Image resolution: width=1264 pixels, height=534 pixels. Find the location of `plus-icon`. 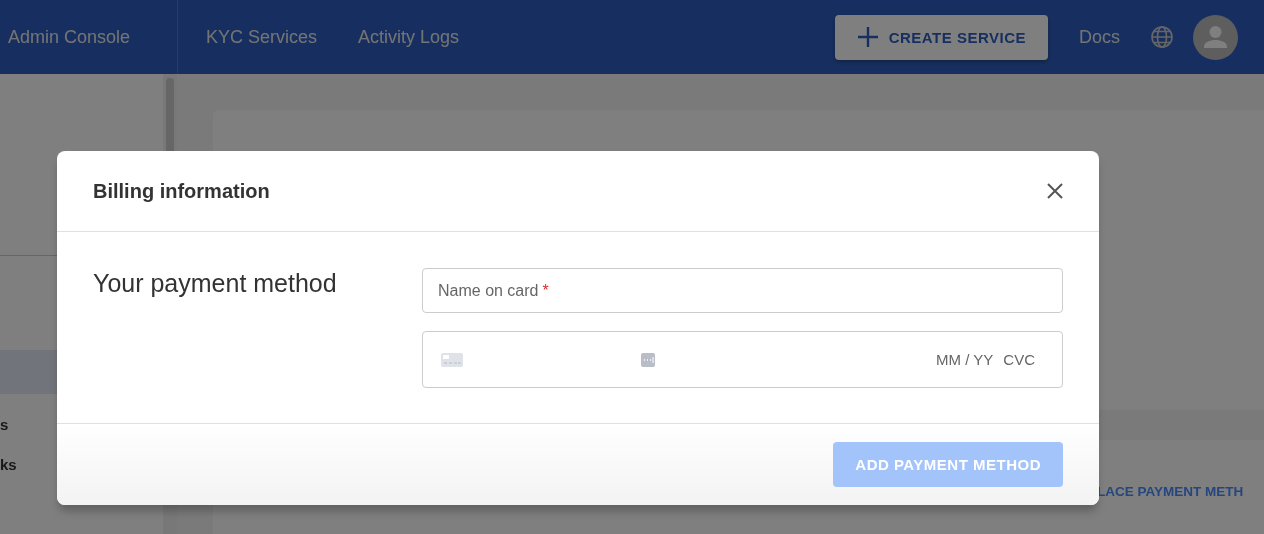

plus-icon is located at coordinates (867, 37).